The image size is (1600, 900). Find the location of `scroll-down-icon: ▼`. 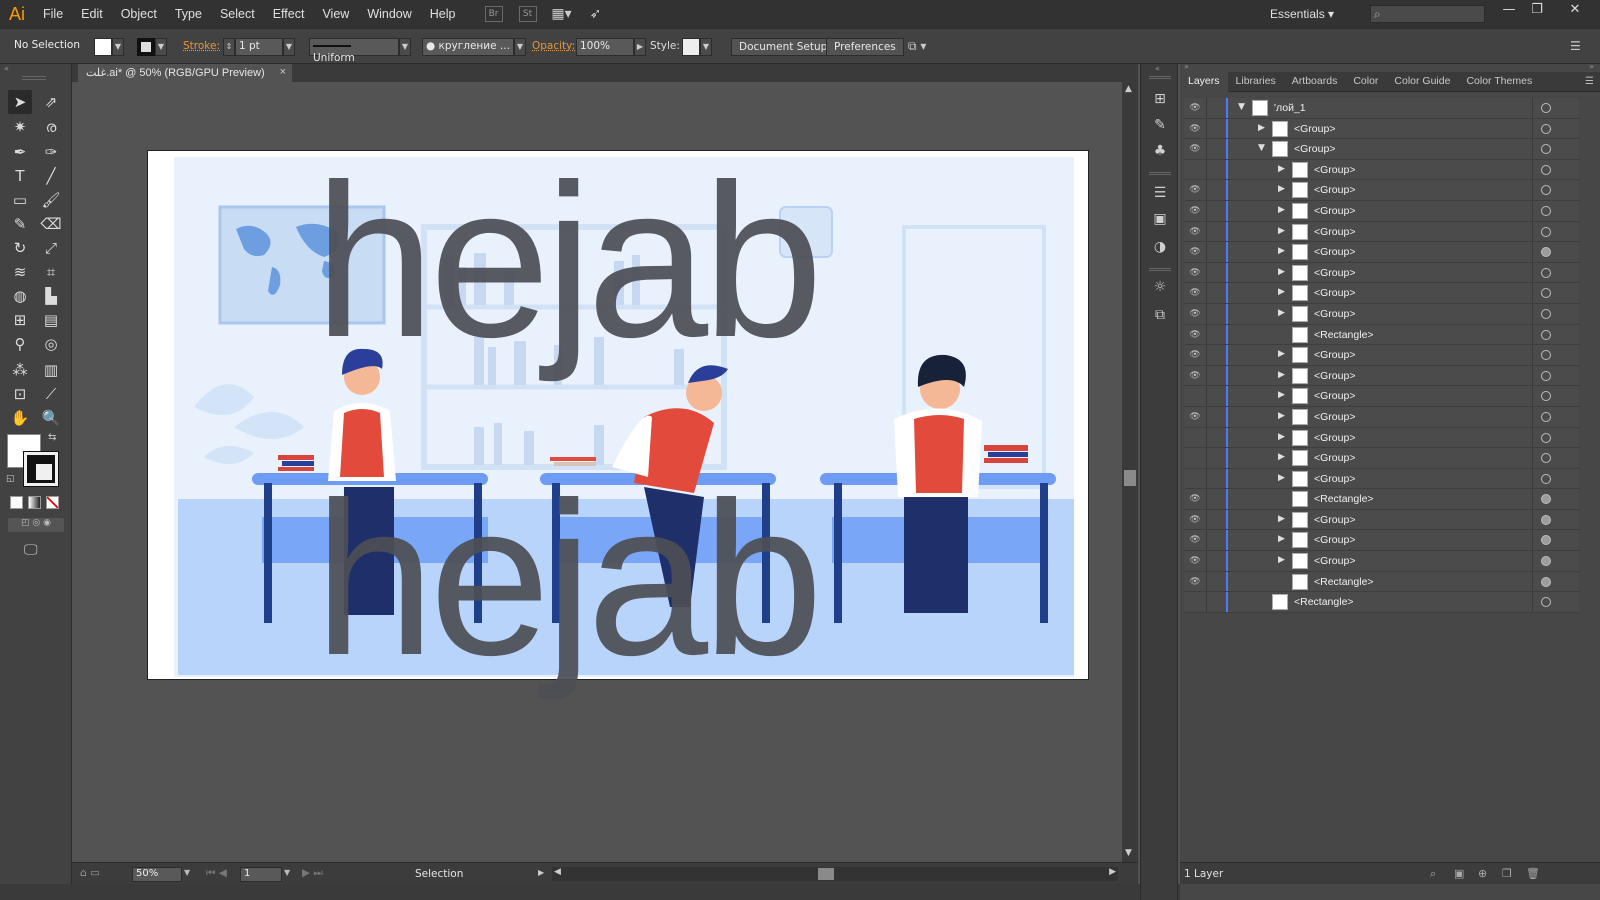

scroll-down-icon: ▼ is located at coordinates (1128, 853).